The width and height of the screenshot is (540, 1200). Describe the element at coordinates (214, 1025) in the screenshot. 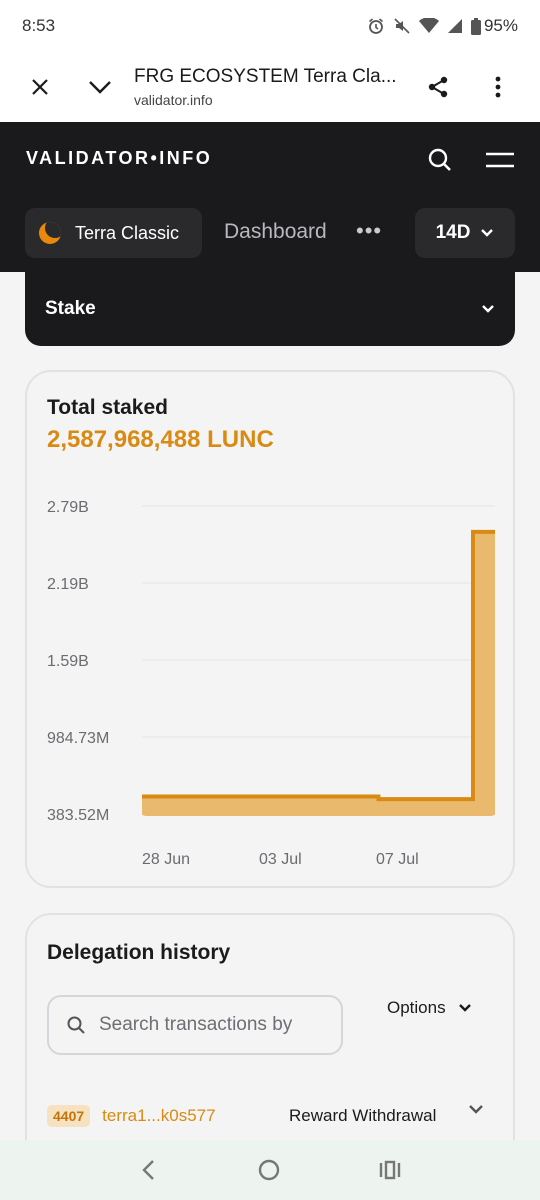

I see `transaction-search-input` at that location.